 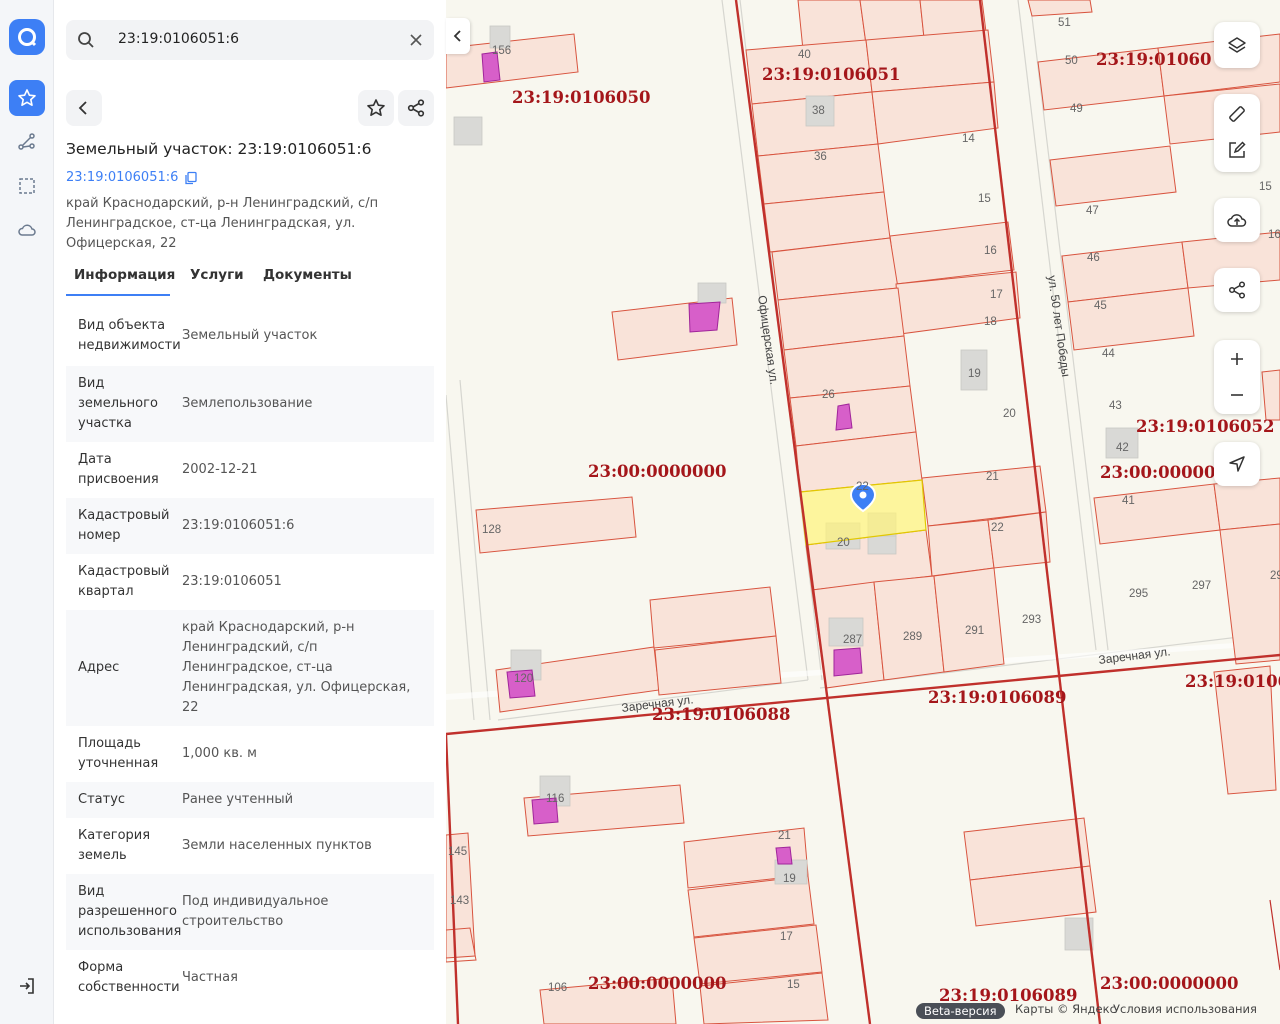 I want to click on back-button, so click(x=84, y=108).